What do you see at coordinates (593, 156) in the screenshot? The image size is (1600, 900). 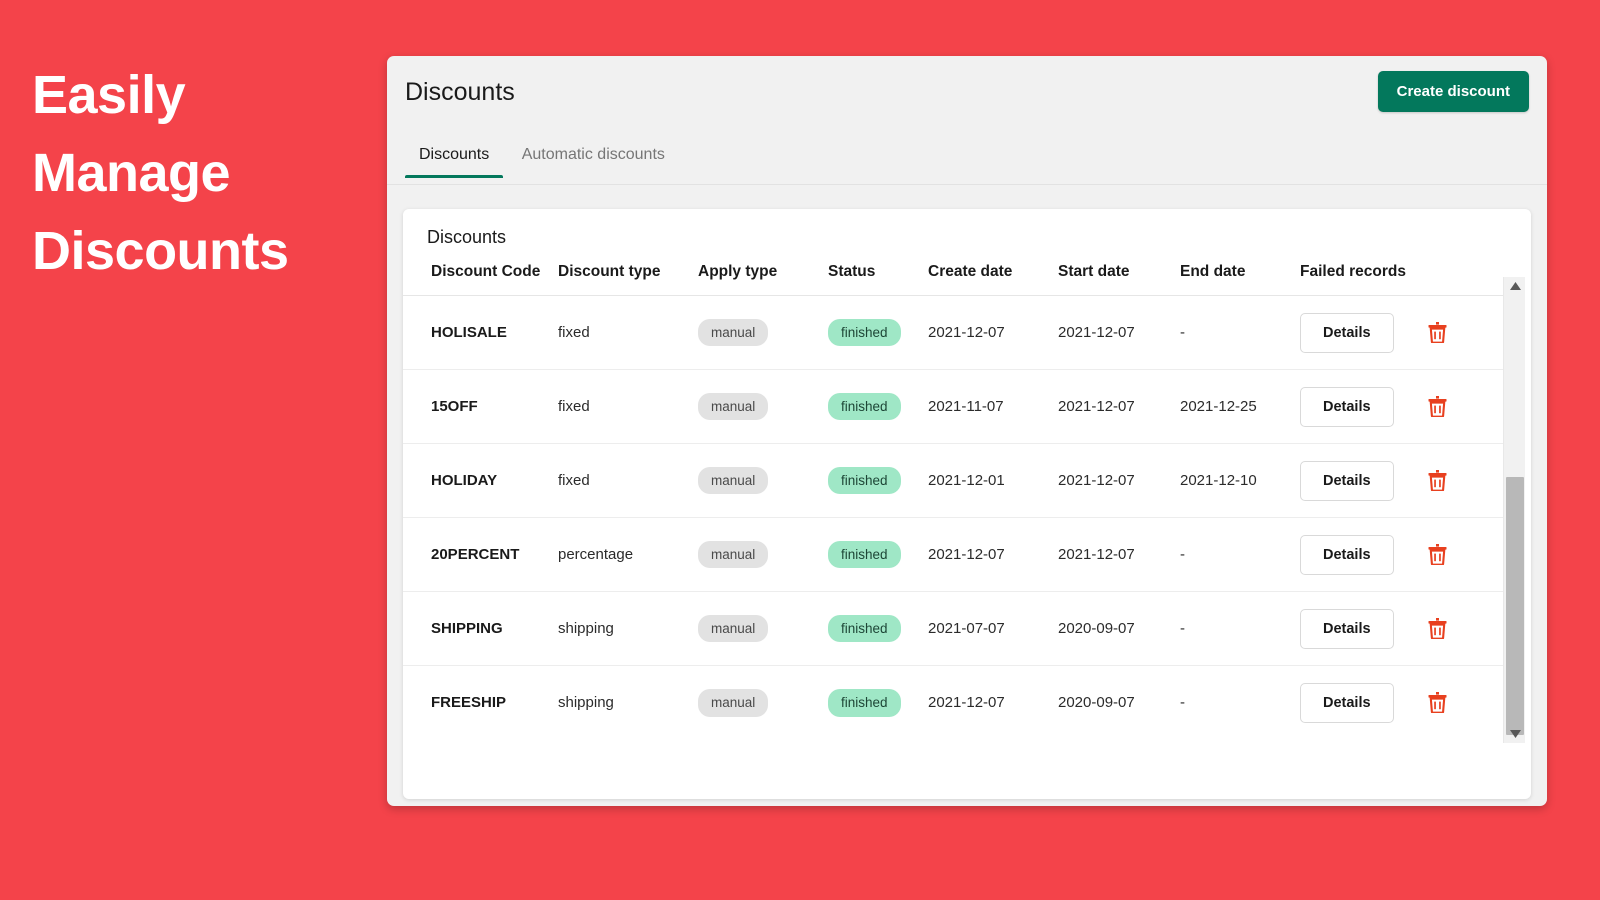 I see `tab-automatic-discounts: Automatic discounts` at bounding box center [593, 156].